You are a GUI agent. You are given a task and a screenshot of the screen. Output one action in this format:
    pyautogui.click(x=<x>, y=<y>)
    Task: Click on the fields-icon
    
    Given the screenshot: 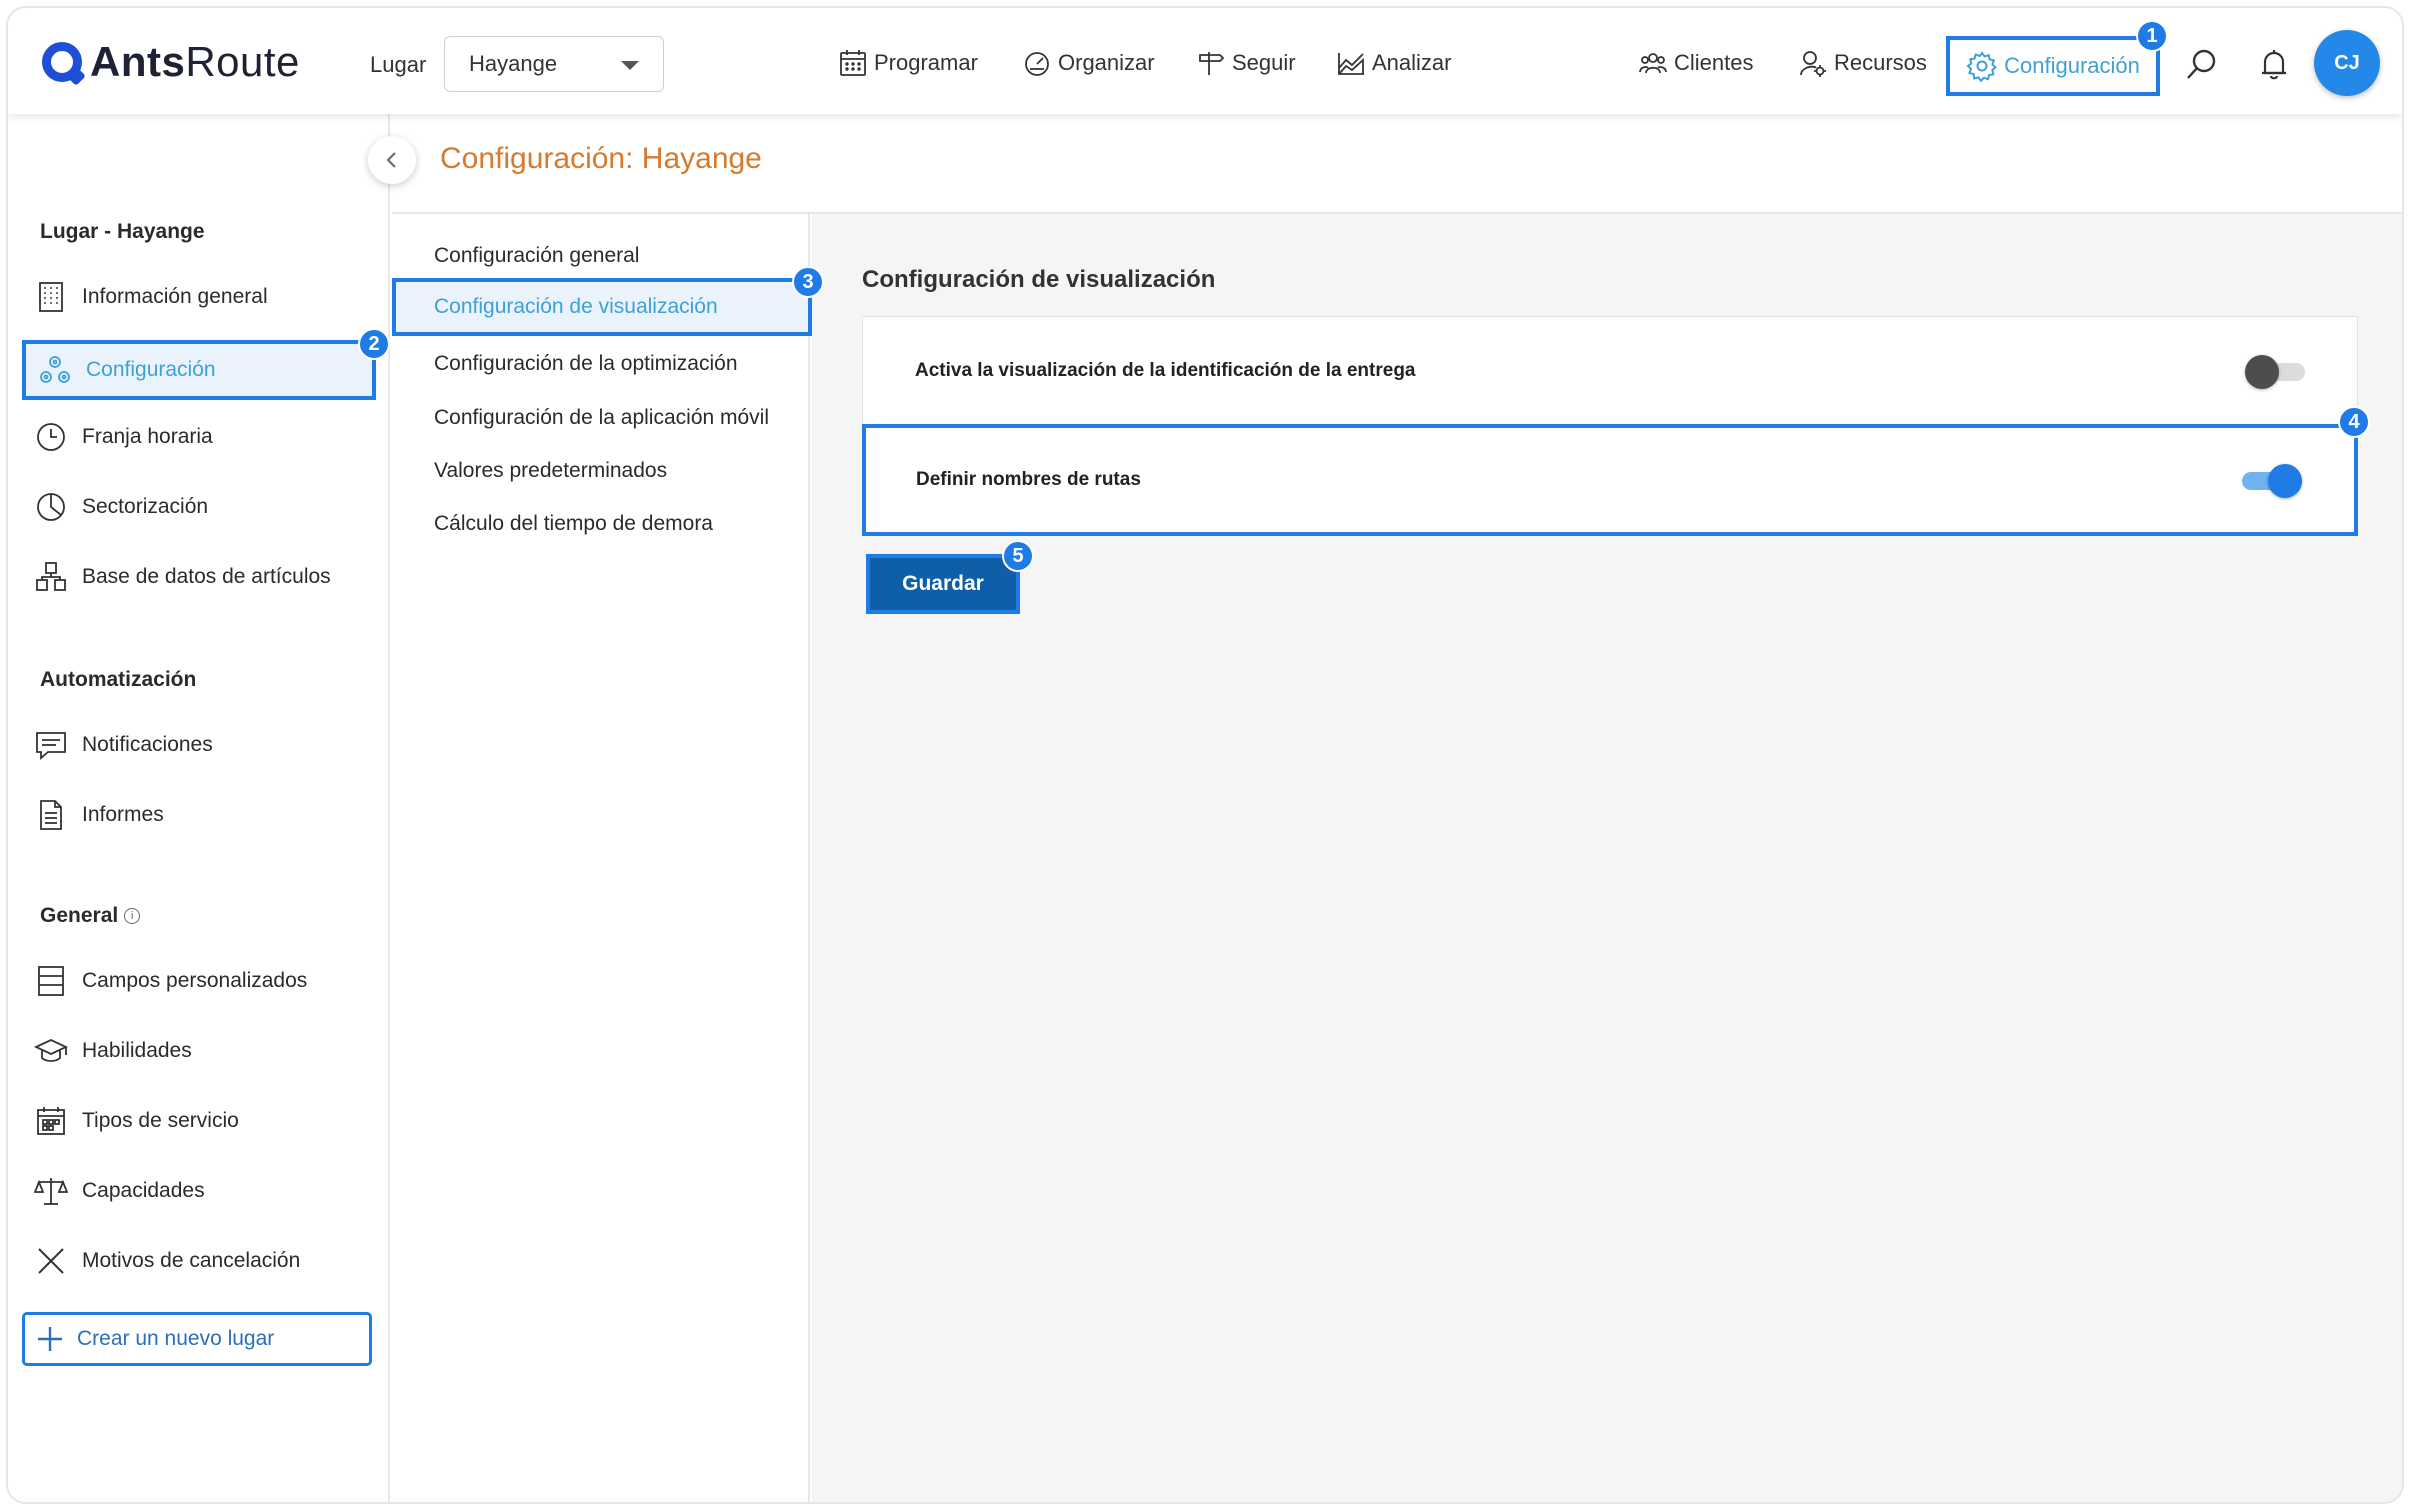 What is the action you would take?
    pyautogui.click(x=51, y=981)
    